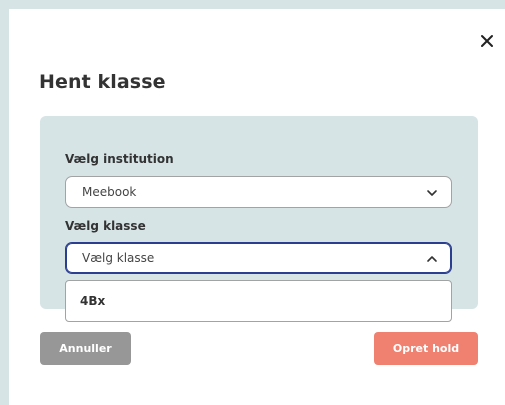 The image size is (505, 405). What do you see at coordinates (93, 301) in the screenshot?
I see `dropdown-option-label: 4Bx` at bounding box center [93, 301].